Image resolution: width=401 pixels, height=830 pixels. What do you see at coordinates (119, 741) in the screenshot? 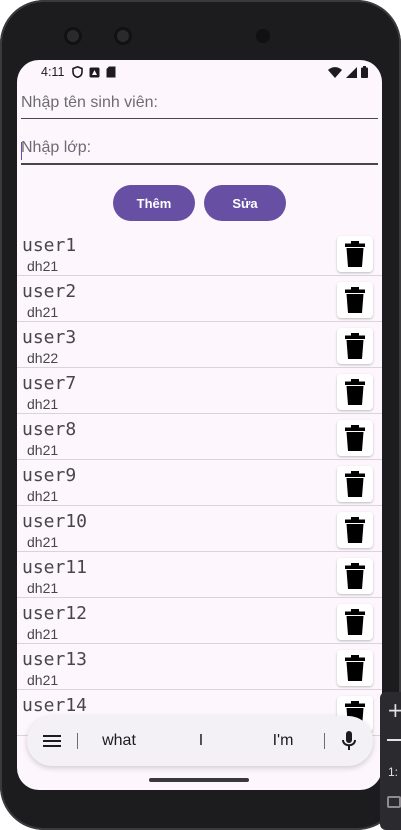
I see `suggestion-word: what` at bounding box center [119, 741].